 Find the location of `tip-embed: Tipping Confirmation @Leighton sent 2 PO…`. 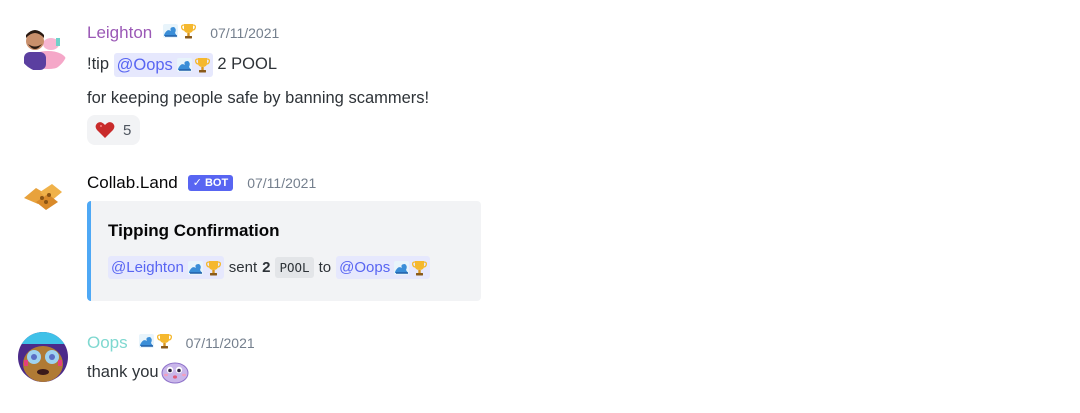

tip-embed: Tipping Confirmation @Leighton sent 2 PO… is located at coordinates (284, 251).